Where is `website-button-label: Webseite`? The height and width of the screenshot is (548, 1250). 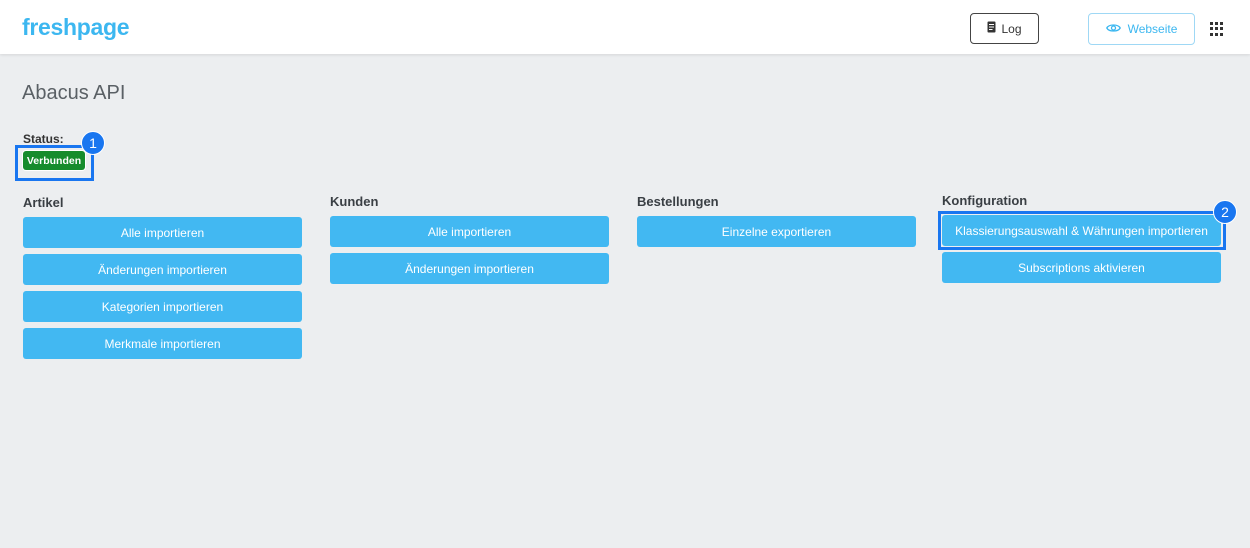 website-button-label: Webseite is located at coordinates (1152, 29).